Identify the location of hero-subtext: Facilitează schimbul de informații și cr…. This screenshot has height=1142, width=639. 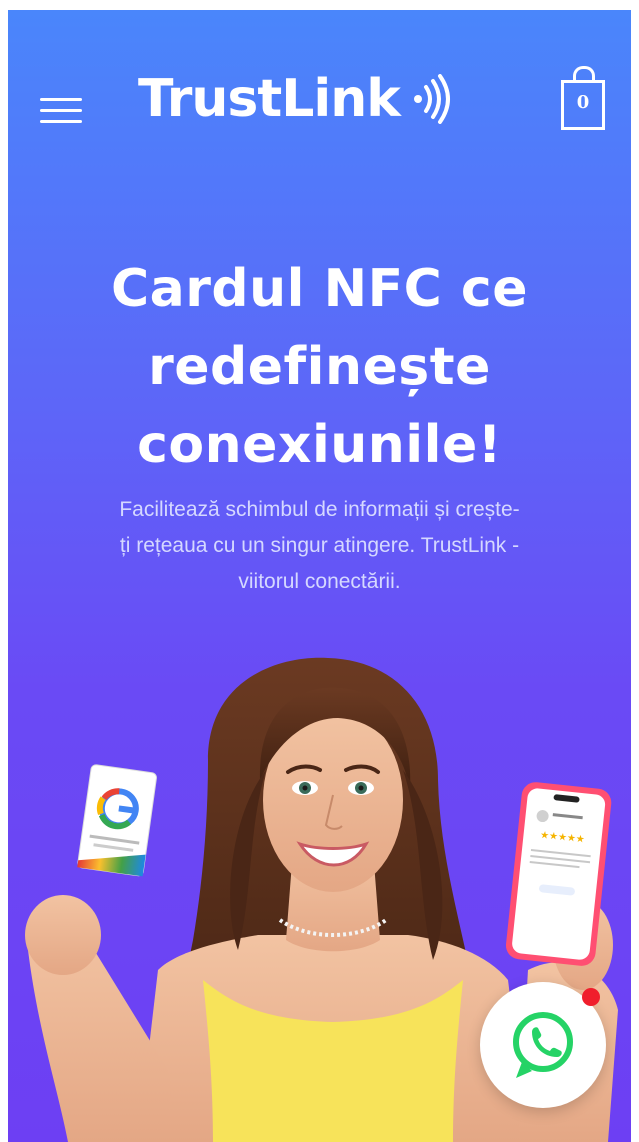
(319, 546).